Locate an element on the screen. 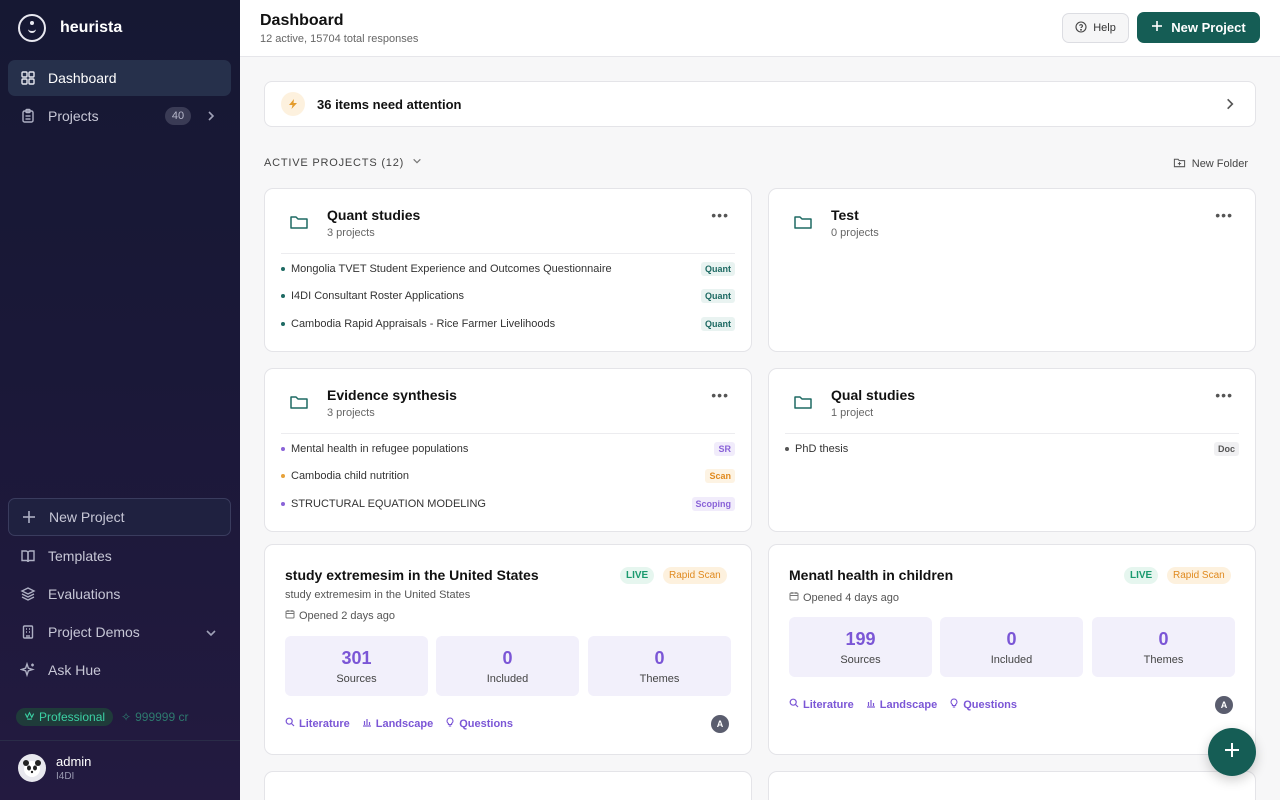 The width and height of the screenshot is (1280, 800). list-item: PhD thesis Doc is located at coordinates (1012, 449).